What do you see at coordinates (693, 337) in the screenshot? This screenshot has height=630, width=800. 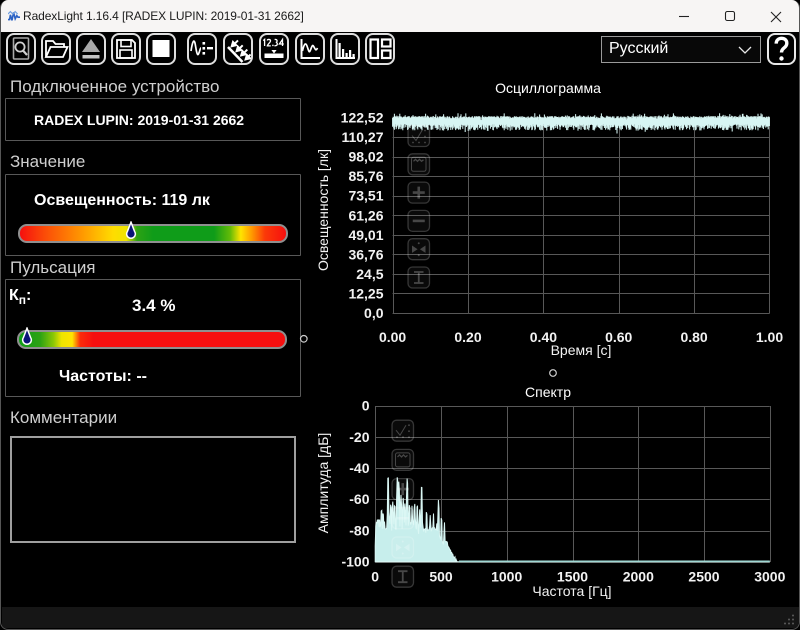 I see `svg-text: 0.80` at bounding box center [693, 337].